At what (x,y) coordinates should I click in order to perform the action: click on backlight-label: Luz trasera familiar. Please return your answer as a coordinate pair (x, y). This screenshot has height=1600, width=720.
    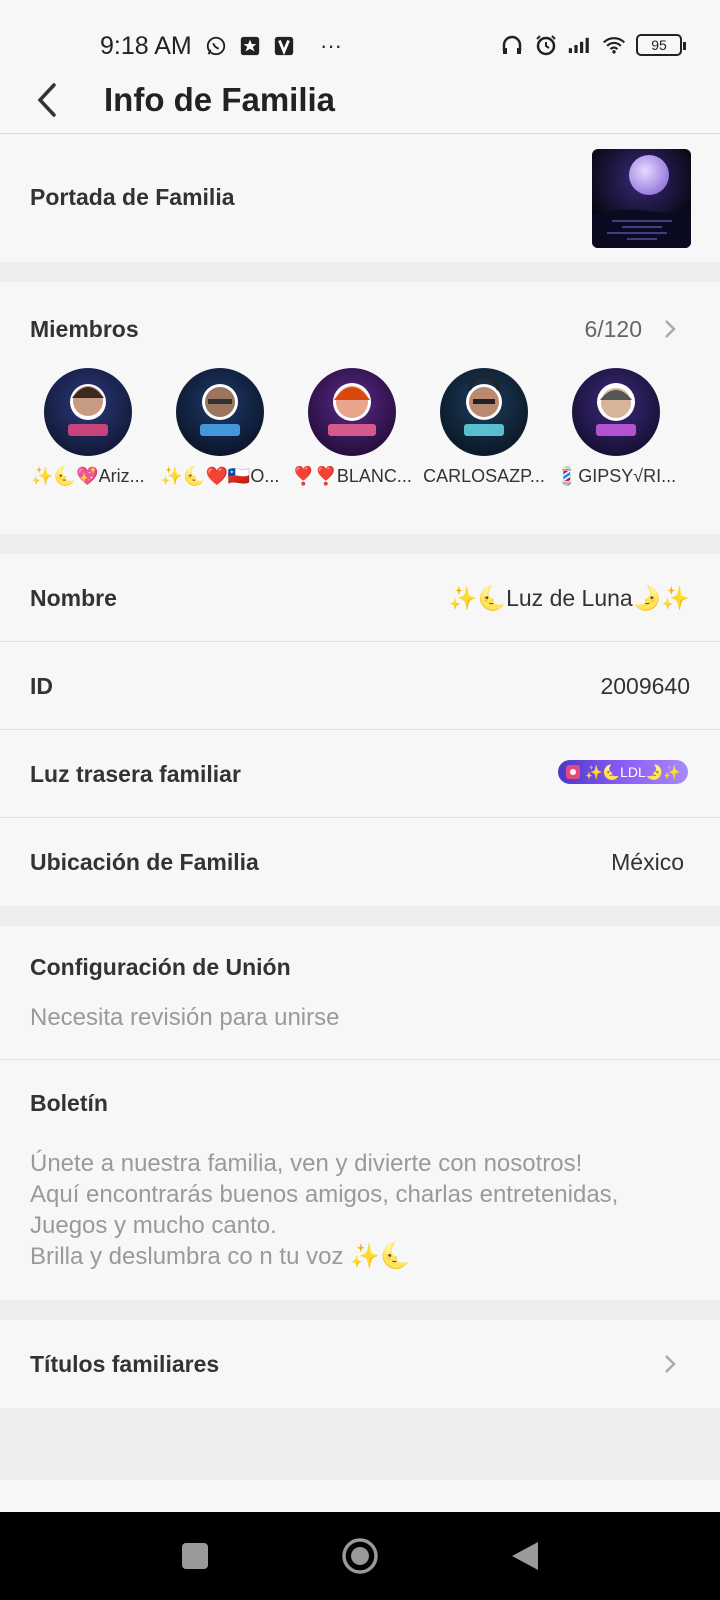
    Looking at the image, I should click on (135, 774).